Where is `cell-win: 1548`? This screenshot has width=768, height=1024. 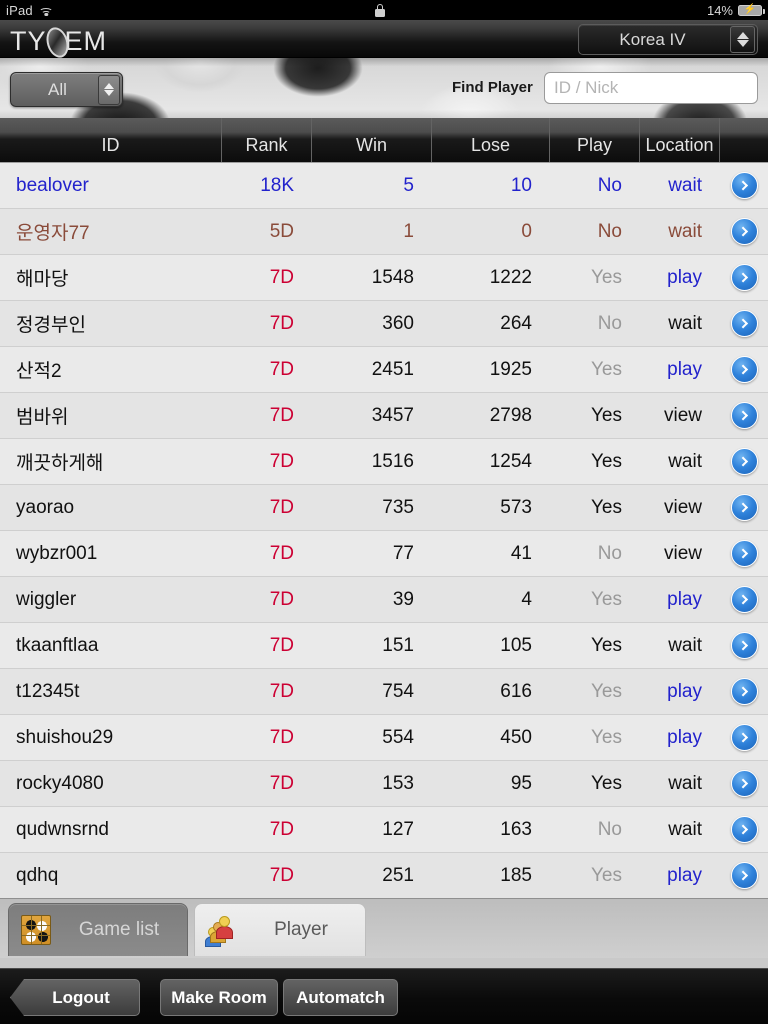 cell-win: 1548 is located at coordinates (392, 277).